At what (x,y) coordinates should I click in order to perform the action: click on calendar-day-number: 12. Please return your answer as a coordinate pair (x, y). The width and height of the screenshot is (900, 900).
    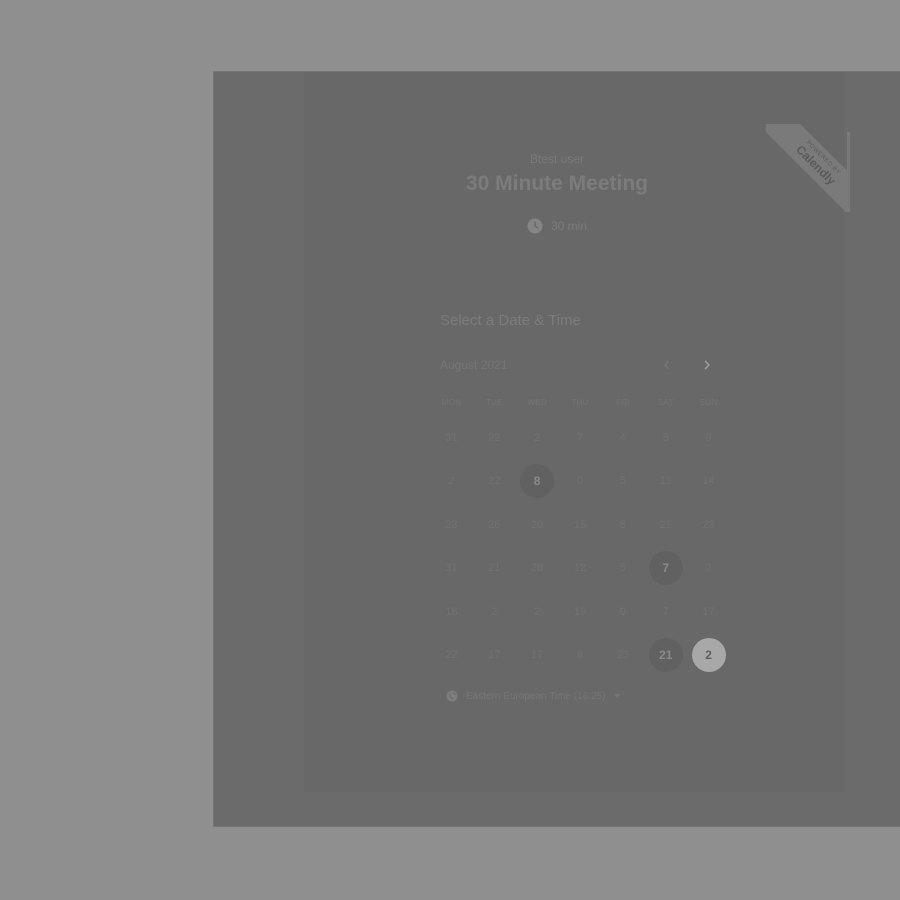
    Looking at the image, I should click on (580, 568).